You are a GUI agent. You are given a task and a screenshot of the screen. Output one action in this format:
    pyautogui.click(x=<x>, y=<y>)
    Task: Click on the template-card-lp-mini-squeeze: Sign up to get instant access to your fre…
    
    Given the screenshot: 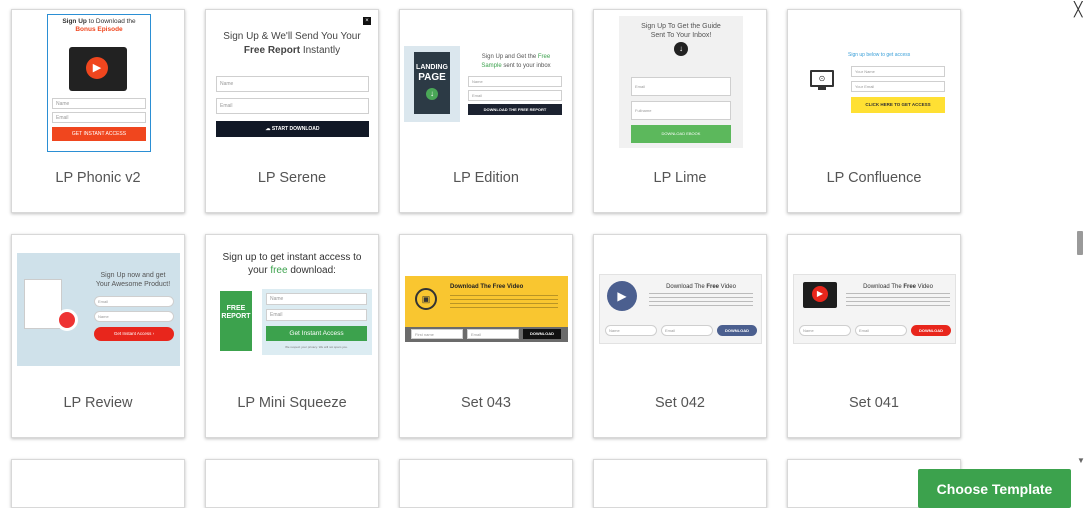 What is the action you would take?
    pyautogui.click(x=292, y=336)
    